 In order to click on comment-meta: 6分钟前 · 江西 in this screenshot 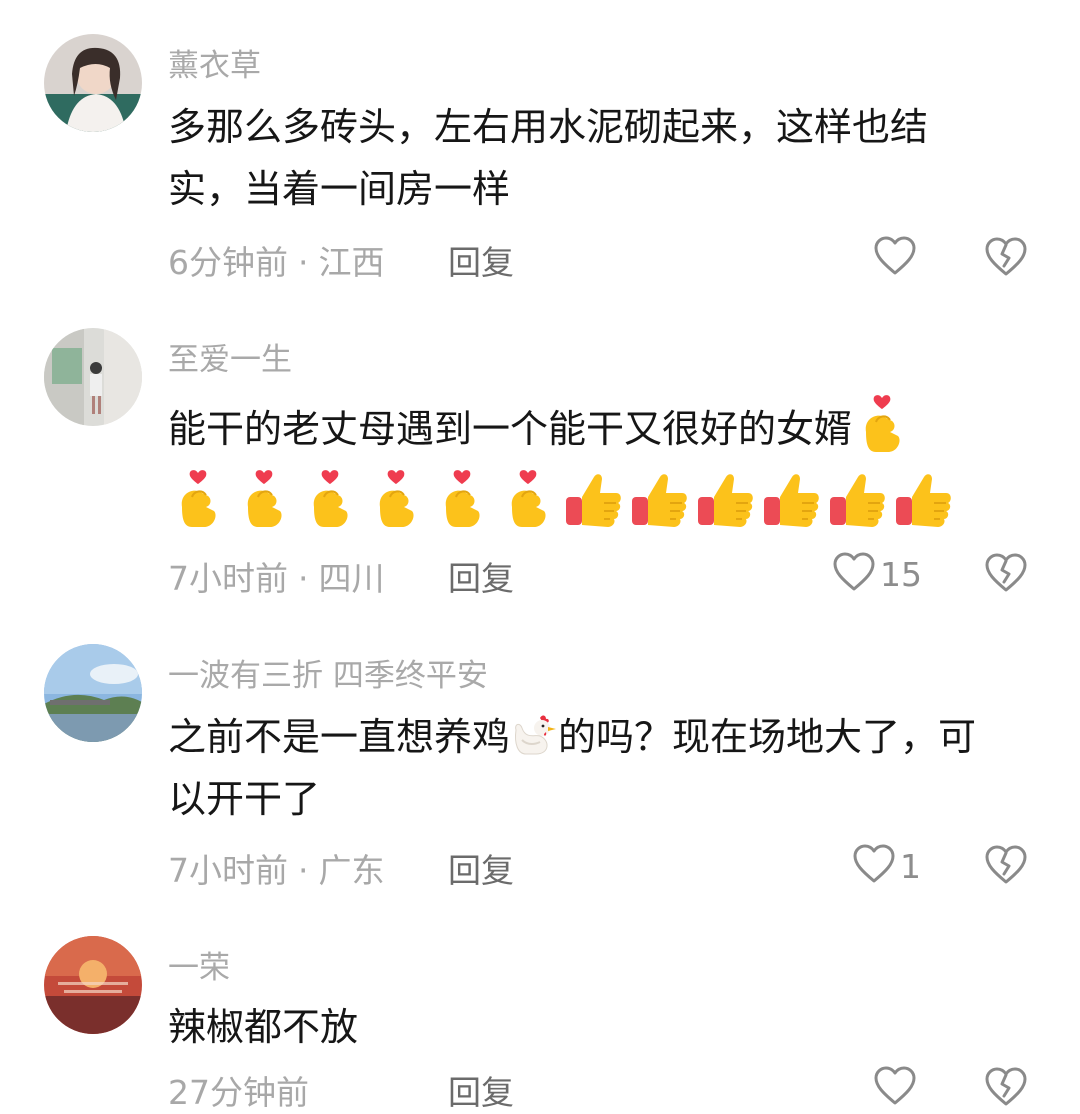, I will do `click(276, 260)`.